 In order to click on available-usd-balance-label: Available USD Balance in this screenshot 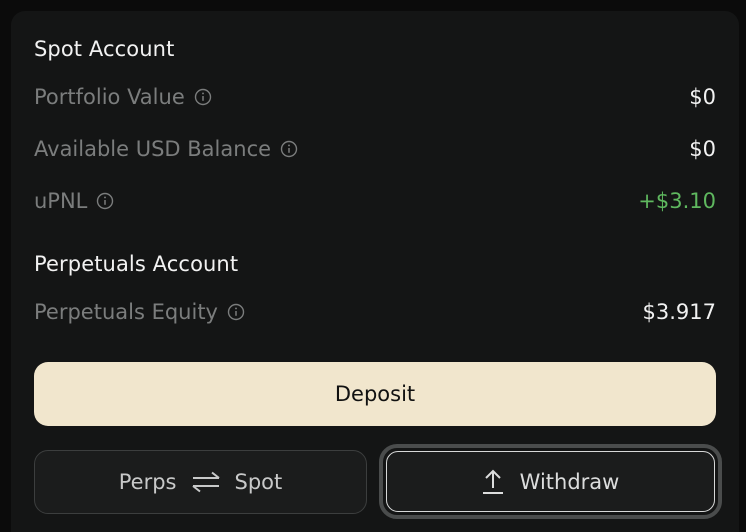, I will do `click(166, 149)`.